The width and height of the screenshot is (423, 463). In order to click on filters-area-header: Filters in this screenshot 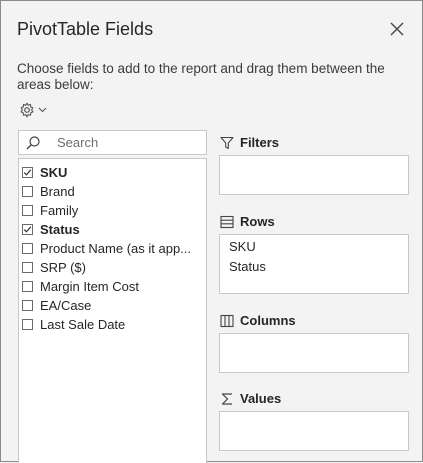, I will do `click(249, 142)`.